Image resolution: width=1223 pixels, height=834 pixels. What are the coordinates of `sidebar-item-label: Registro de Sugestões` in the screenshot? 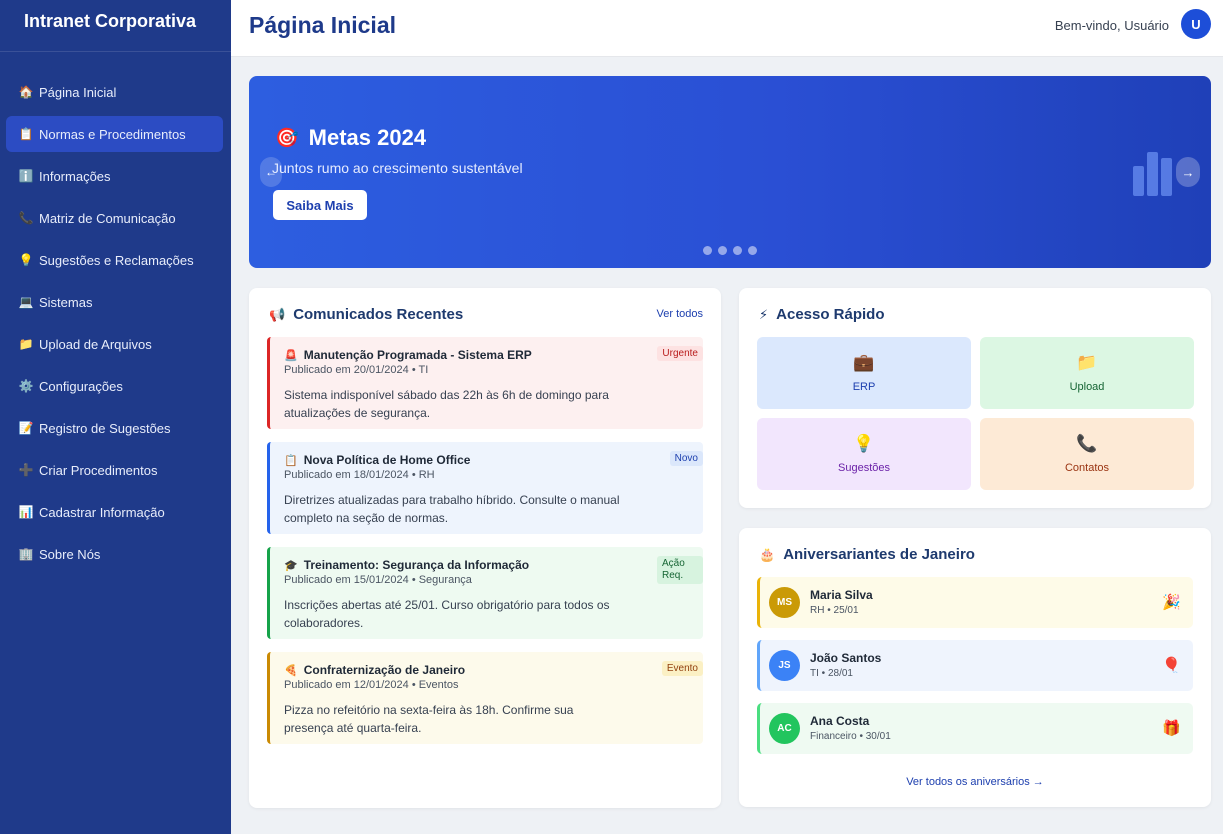 It's located at (105, 428).